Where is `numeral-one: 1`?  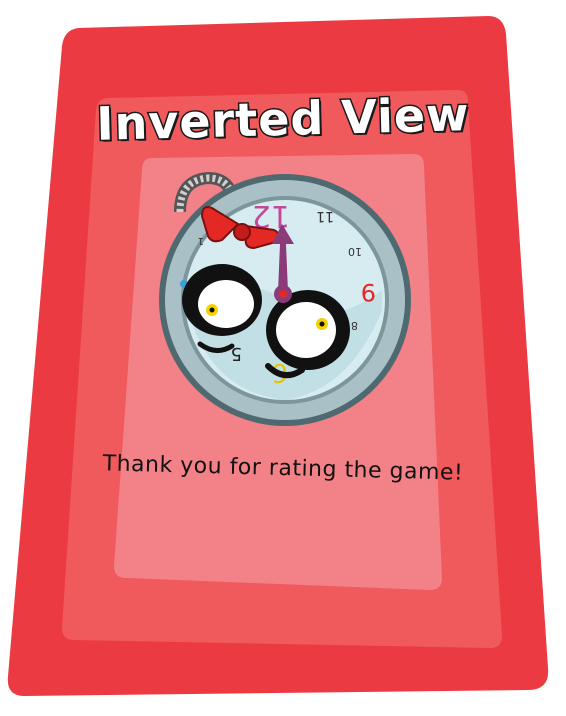
numeral-one: 1 is located at coordinates (201, 240).